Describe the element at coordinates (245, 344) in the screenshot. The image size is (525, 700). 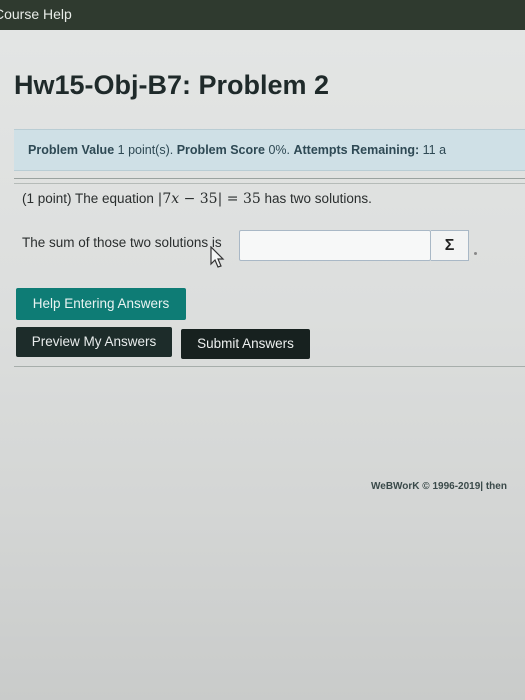
I see `submit-answers-button: Submit Answers` at that location.